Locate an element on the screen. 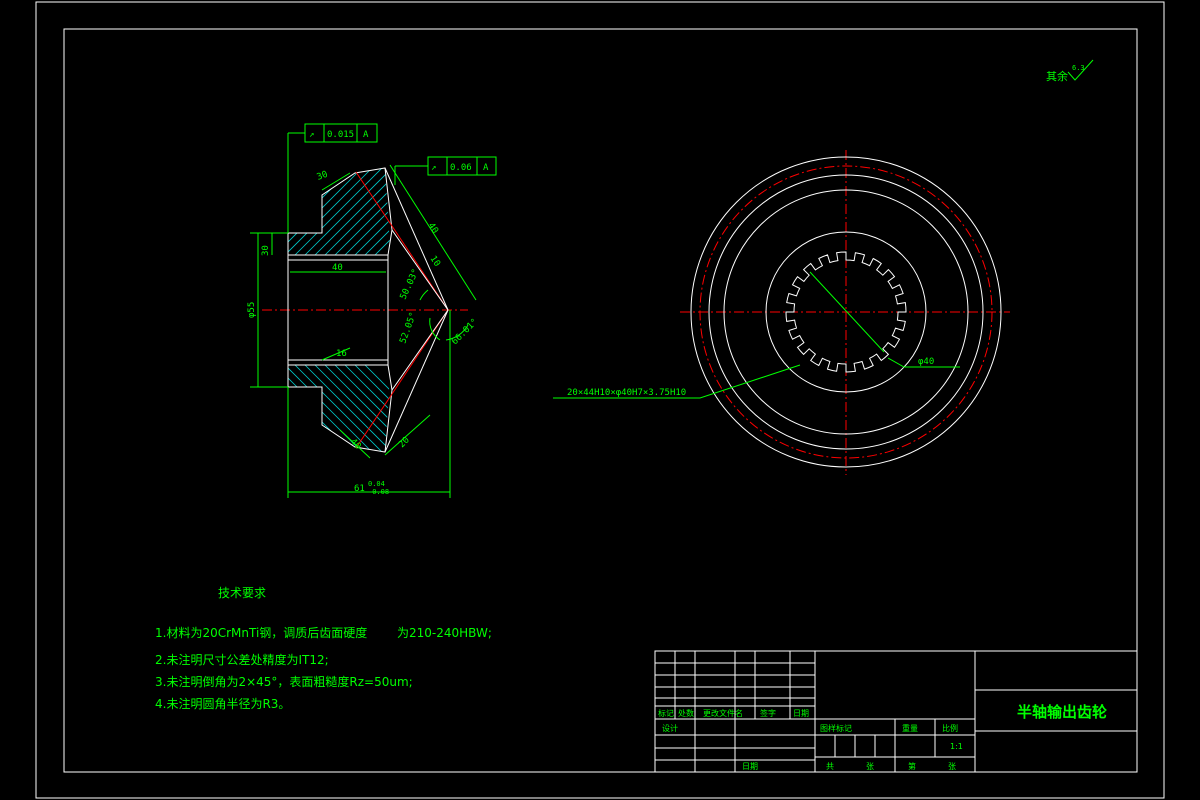 This screenshot has height=800, width=1200. svg-text: 更改文件名 is located at coordinates (723, 713).